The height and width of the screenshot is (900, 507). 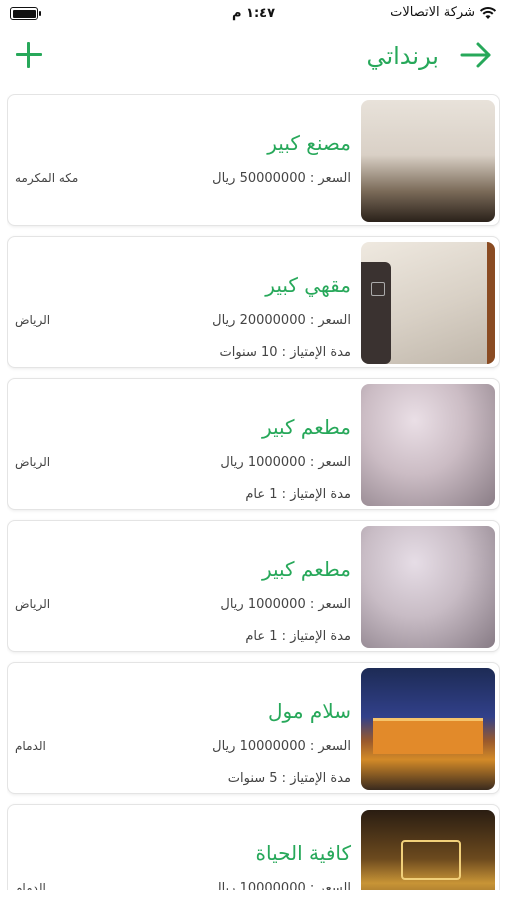 I want to click on listing-city: مكه المكرمه, so click(x=47, y=178).